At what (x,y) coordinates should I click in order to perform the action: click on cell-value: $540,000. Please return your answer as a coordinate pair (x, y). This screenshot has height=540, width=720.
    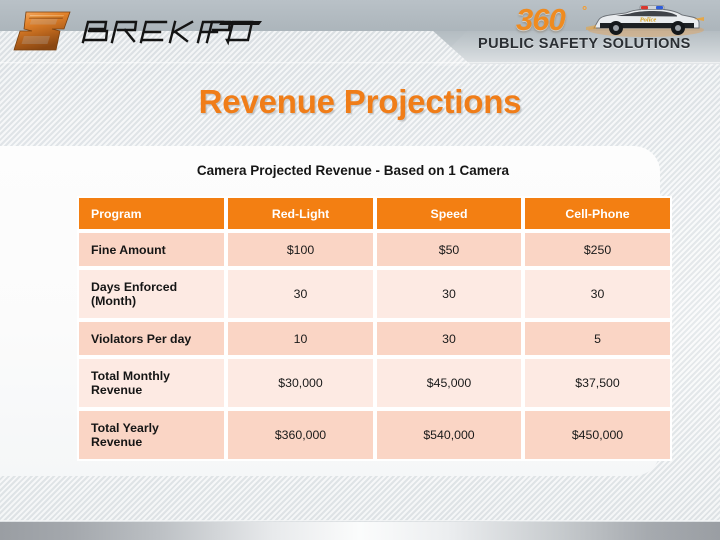
    Looking at the image, I should click on (449, 435).